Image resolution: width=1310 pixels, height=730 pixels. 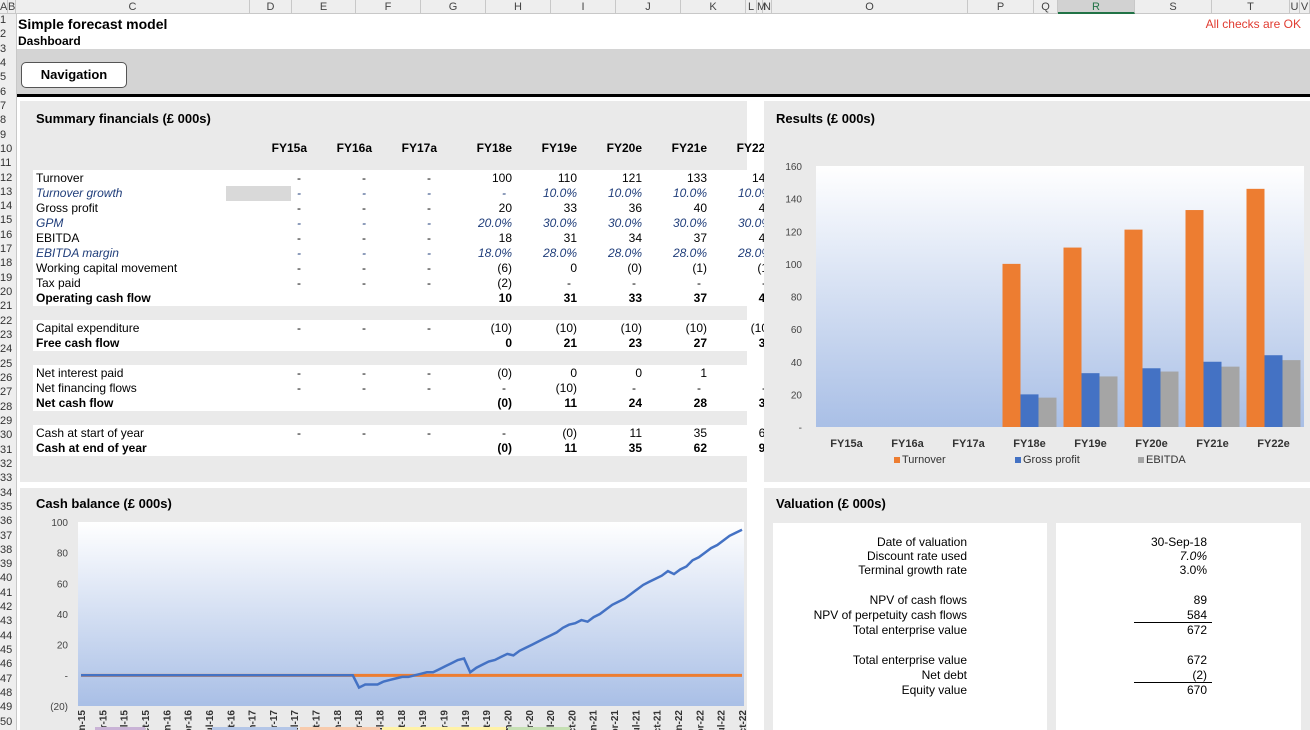 I want to click on row-header: 3, so click(x=8, y=50).